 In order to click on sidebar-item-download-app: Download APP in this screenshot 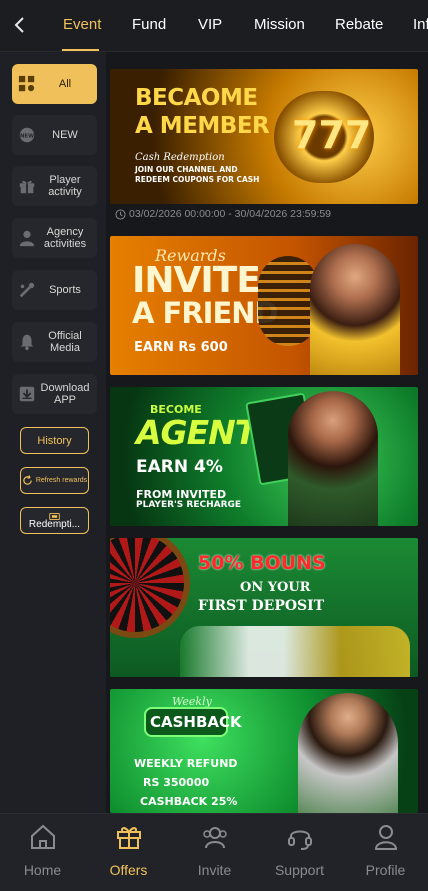, I will do `click(54, 394)`.